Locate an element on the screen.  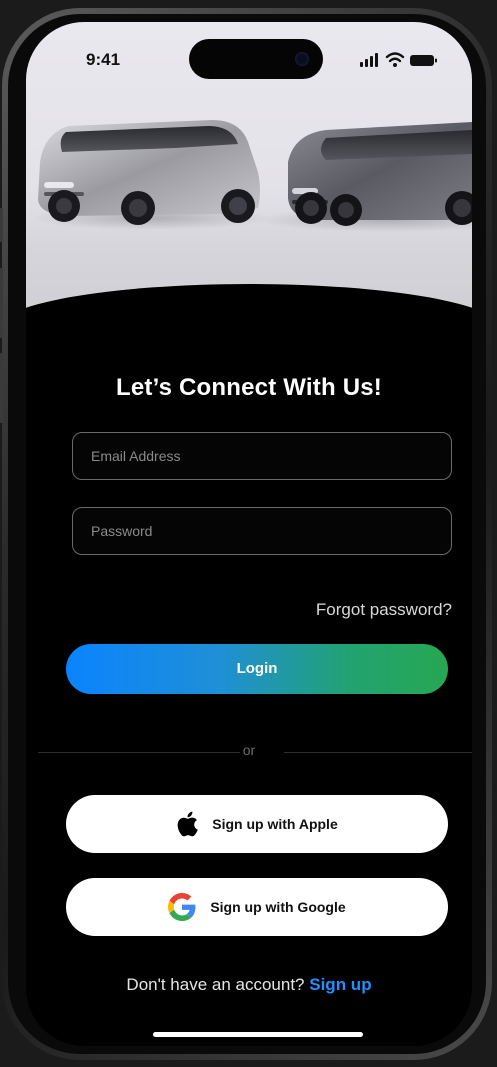
sign-up-google-button: Sign up with Google is located at coordinates (257, 907).